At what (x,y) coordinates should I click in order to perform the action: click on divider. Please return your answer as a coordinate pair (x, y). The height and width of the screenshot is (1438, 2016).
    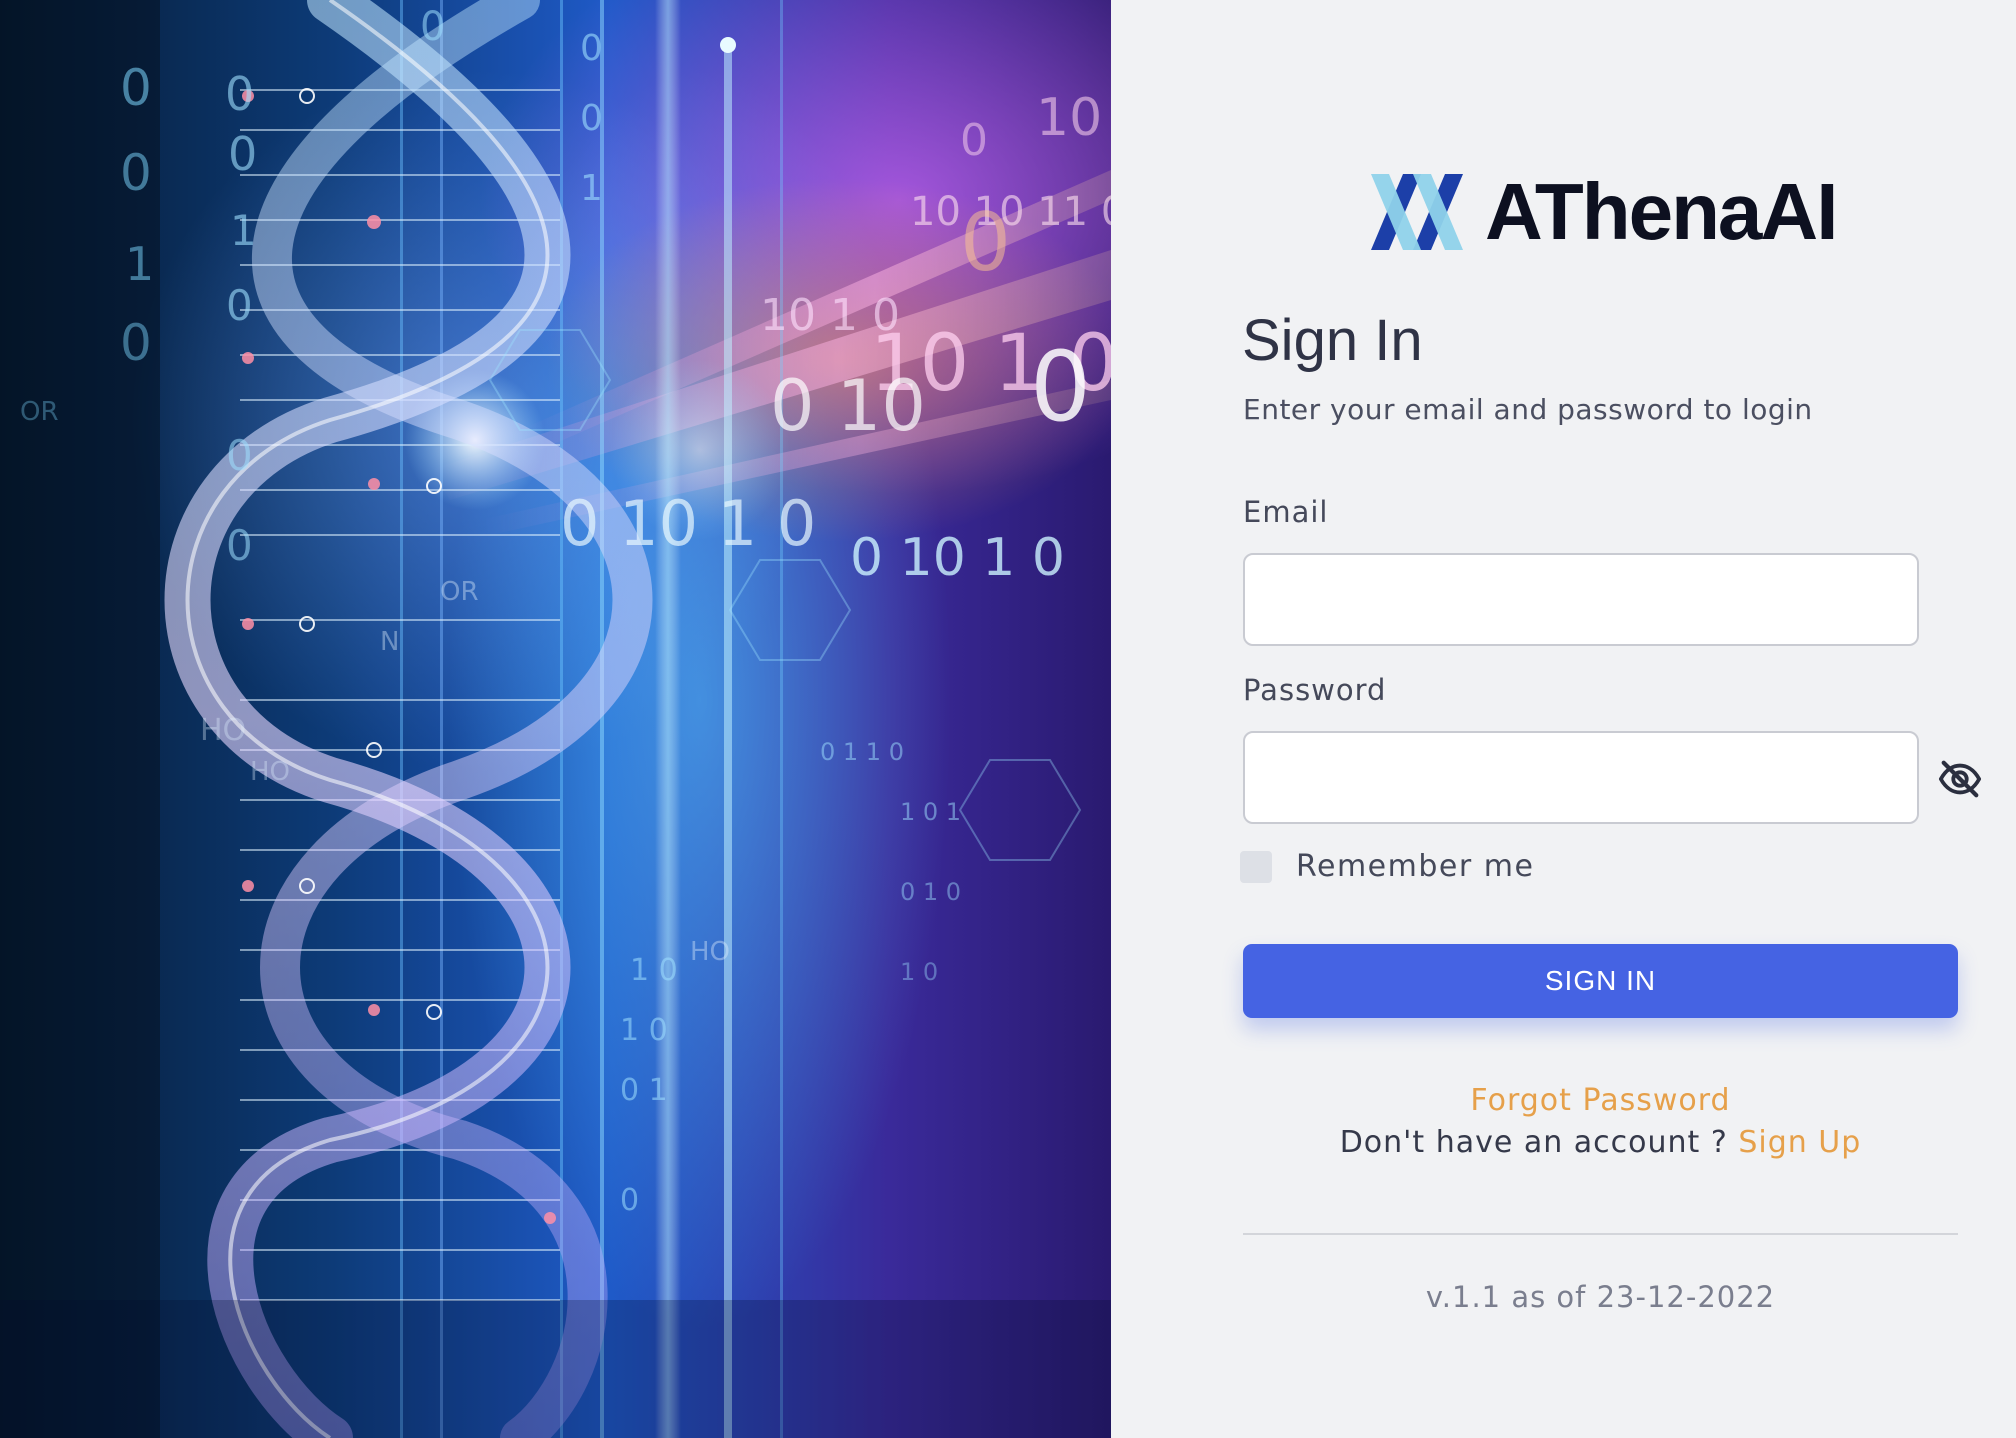
    Looking at the image, I should click on (1600, 1234).